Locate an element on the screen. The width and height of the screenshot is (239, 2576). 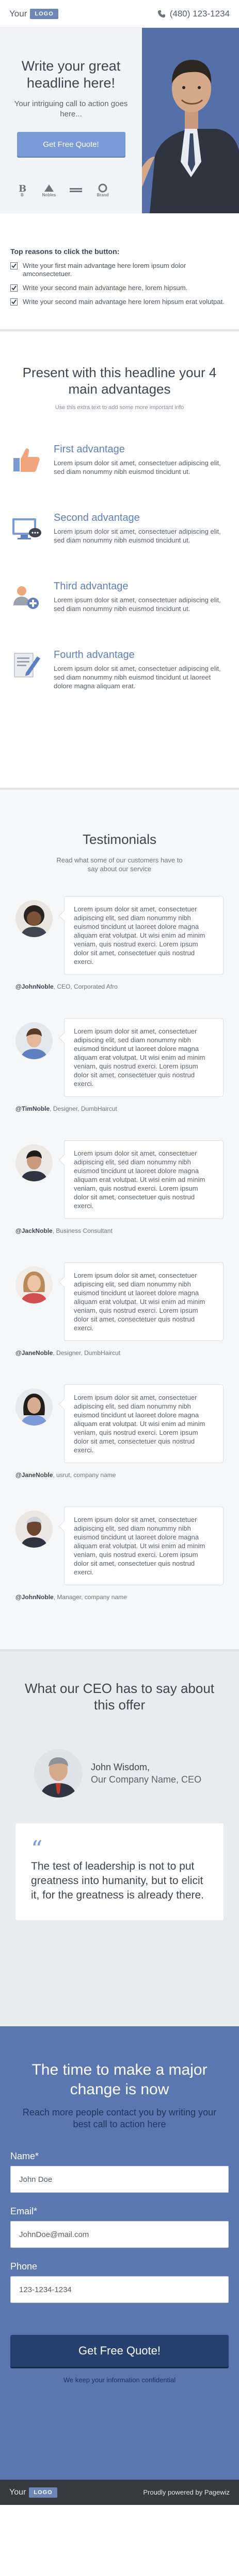
footer-brand-word: Your is located at coordinates (18, 2492).